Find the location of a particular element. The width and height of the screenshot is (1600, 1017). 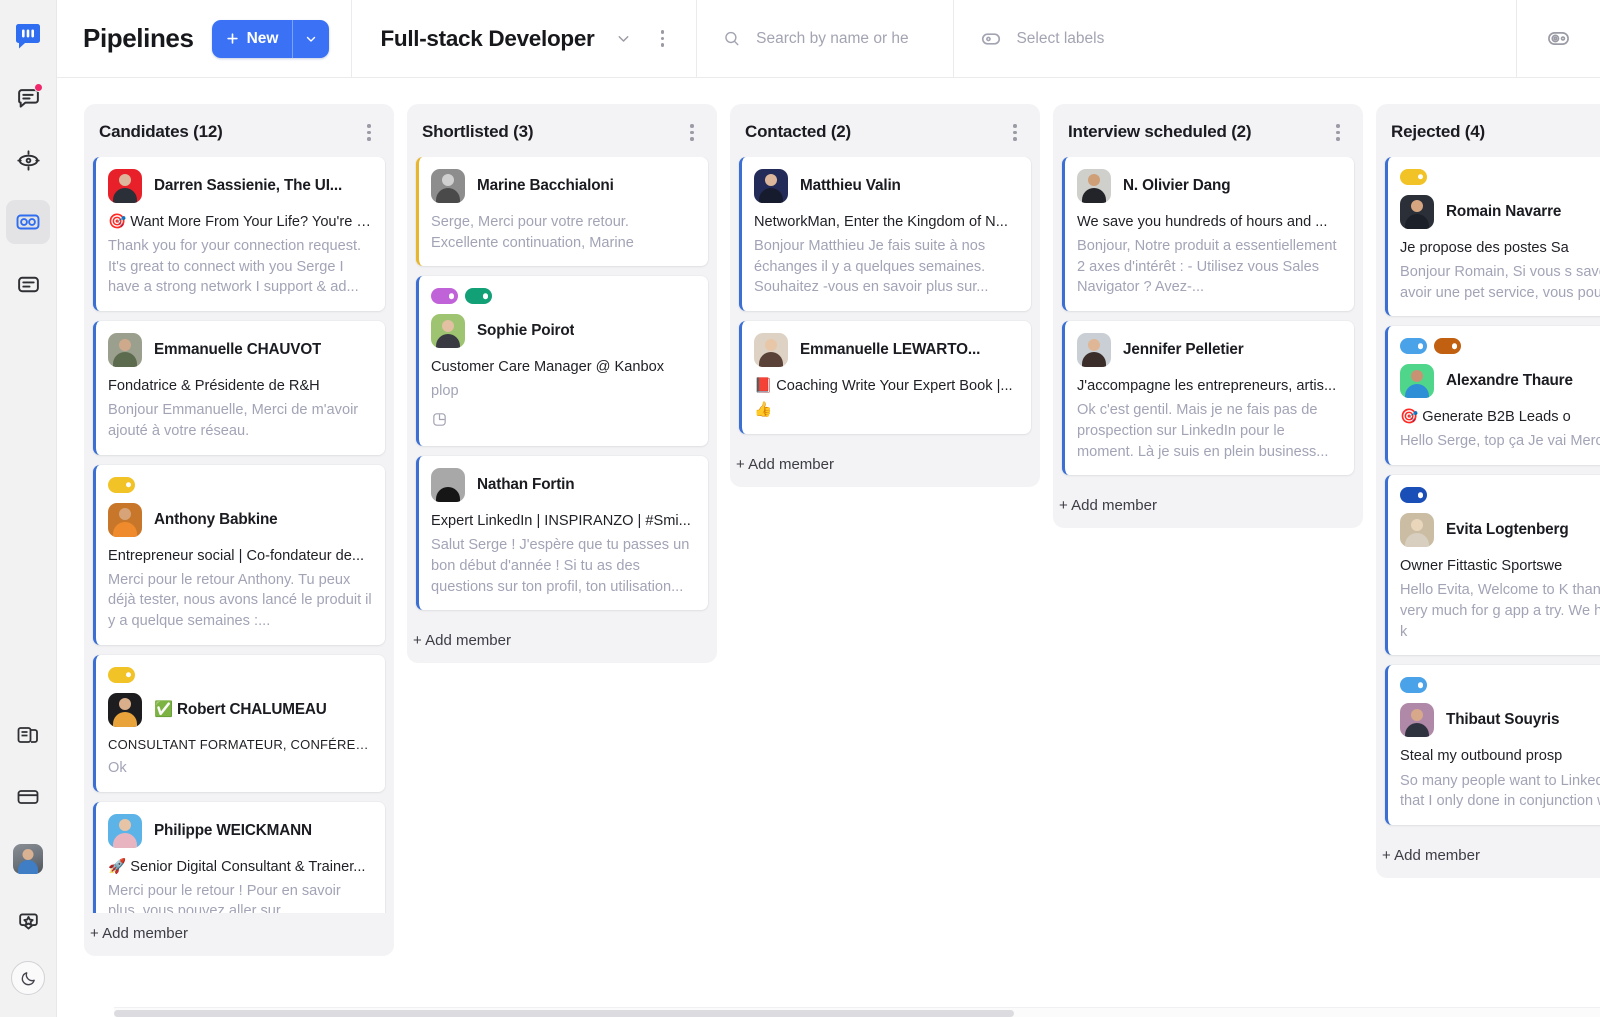

rewards-badge-icon is located at coordinates (28, 921).